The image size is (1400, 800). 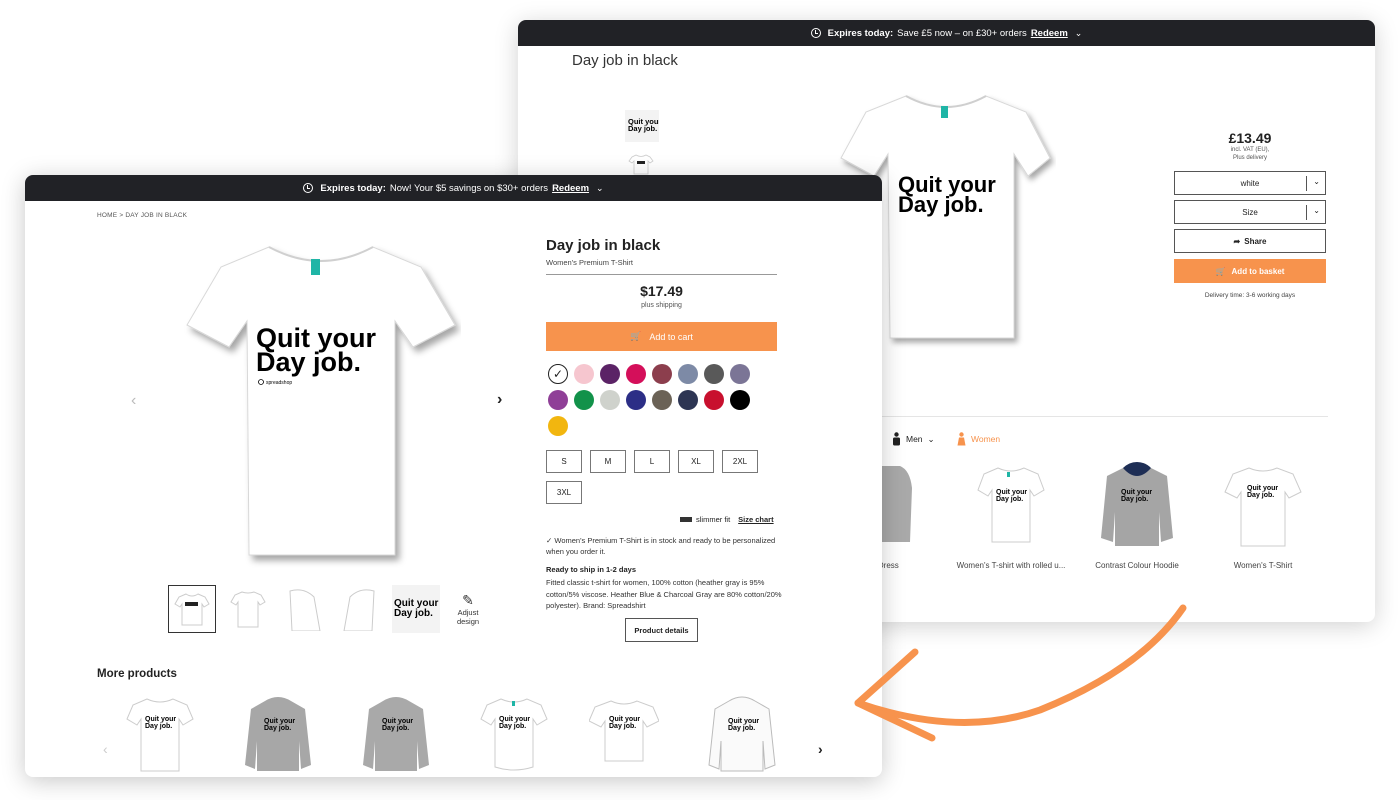 I want to click on gender-filter-women: Women, so click(x=978, y=439).